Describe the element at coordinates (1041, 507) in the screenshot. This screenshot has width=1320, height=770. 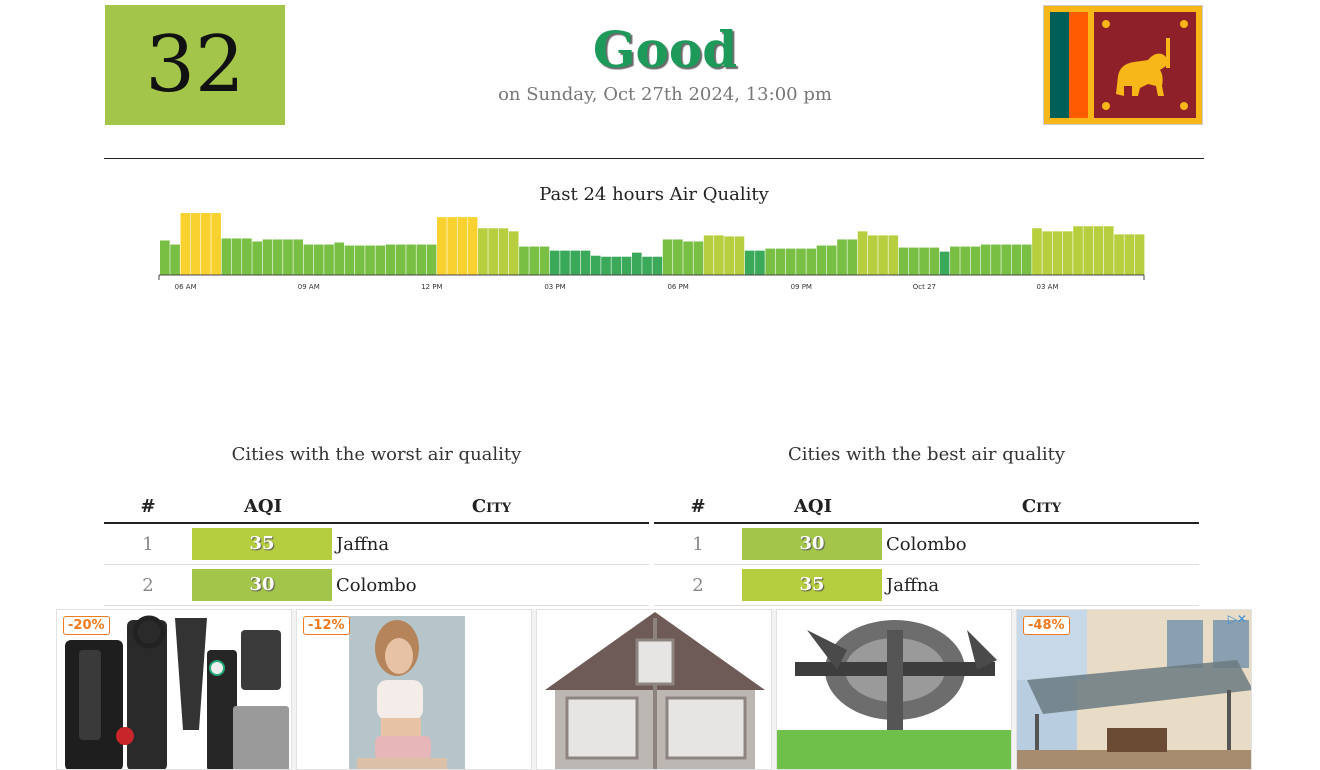
I see `city-header: City` at that location.